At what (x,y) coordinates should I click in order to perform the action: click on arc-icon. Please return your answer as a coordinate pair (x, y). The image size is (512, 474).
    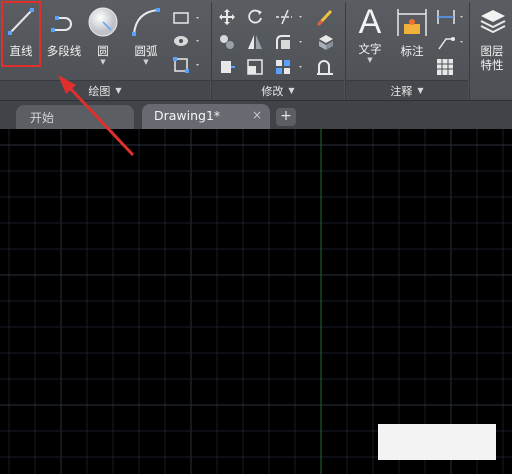
    Looking at the image, I should click on (146, 22).